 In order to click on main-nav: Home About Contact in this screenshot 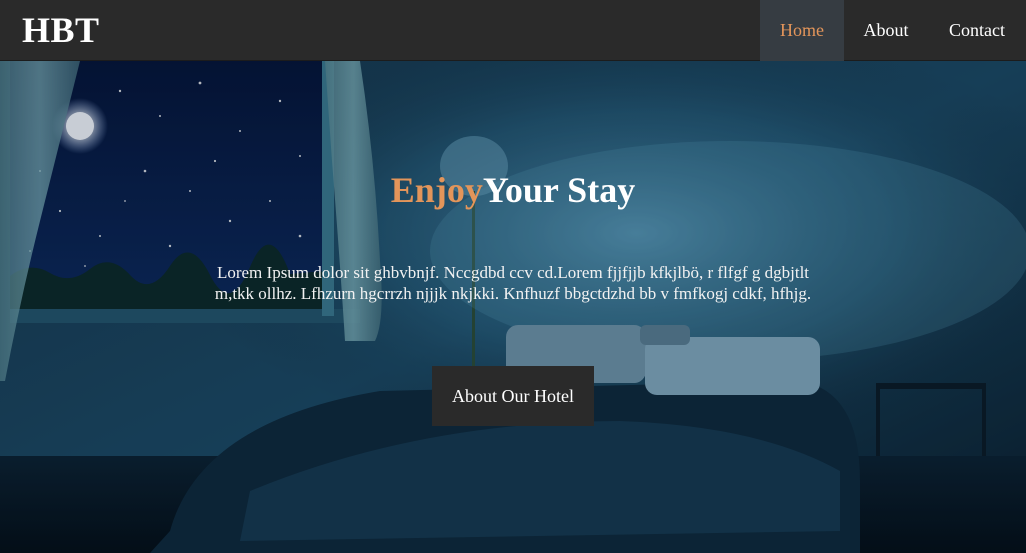, I will do `click(893, 30)`.